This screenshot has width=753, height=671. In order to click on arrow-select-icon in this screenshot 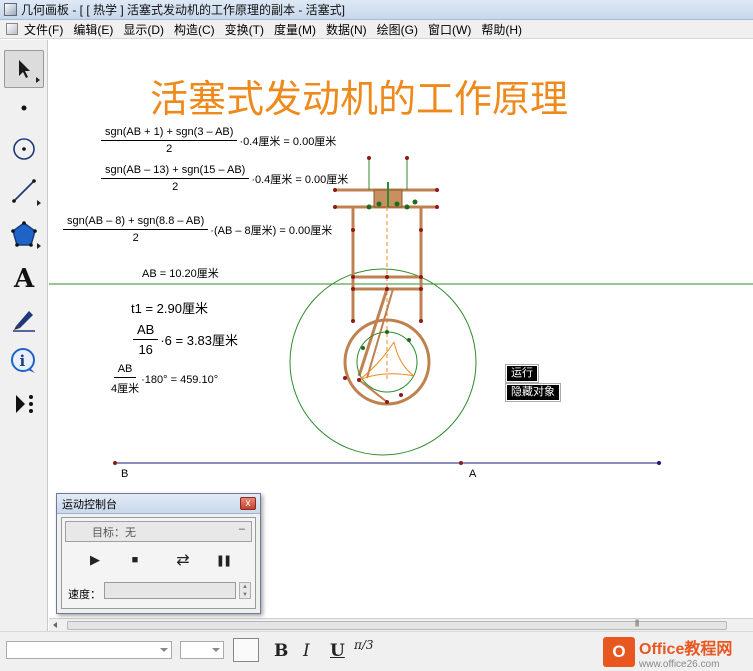, I will do `click(24, 69)`.